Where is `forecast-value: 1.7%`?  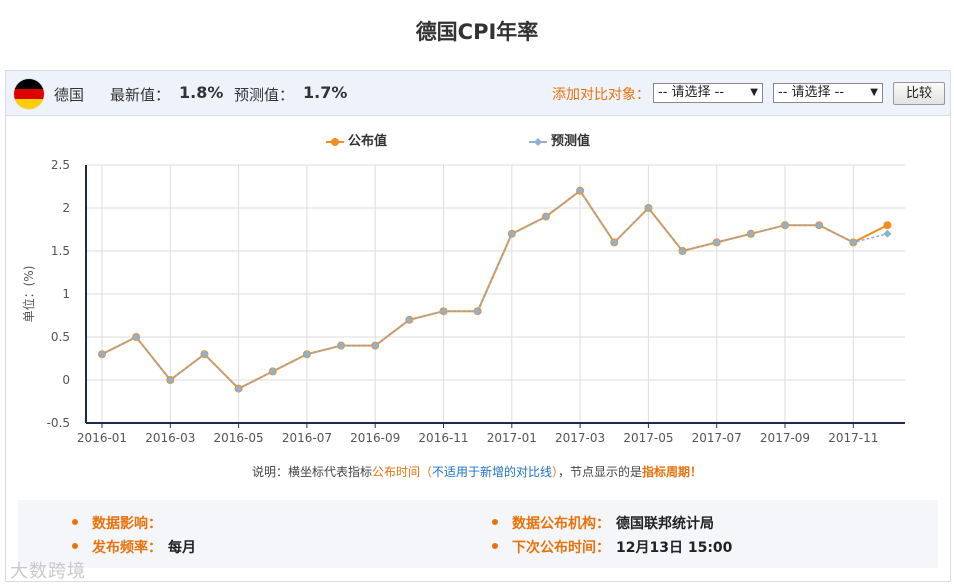
forecast-value: 1.7% is located at coordinates (325, 92).